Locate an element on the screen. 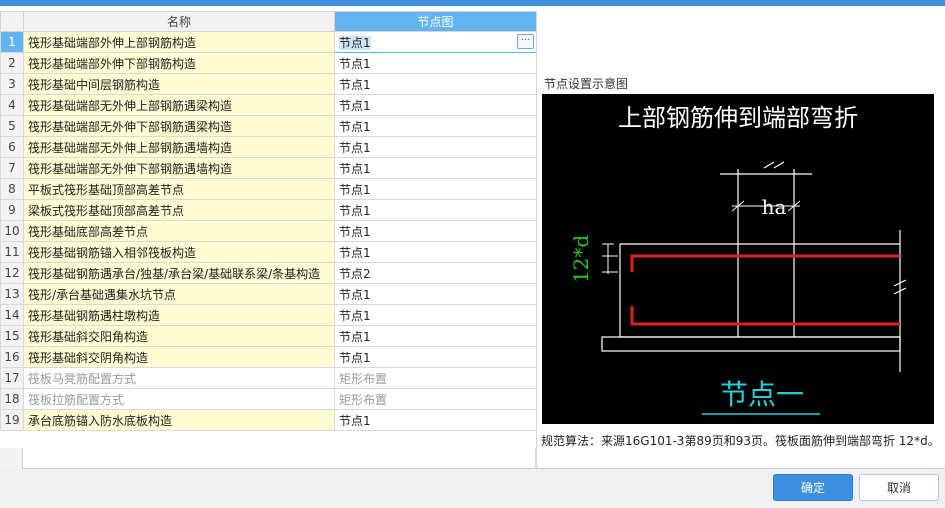  row-name-cell: 筏板拉筋配置方式 is located at coordinates (179, 399).